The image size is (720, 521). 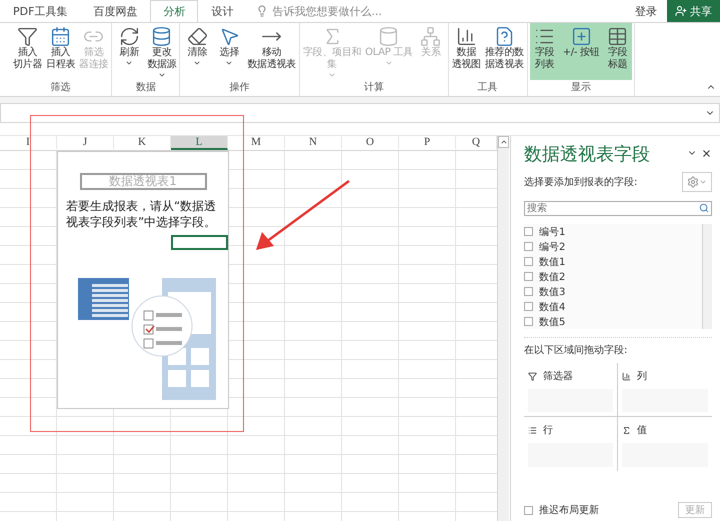 What do you see at coordinates (693, 182) in the screenshot?
I see `settings-icon` at bounding box center [693, 182].